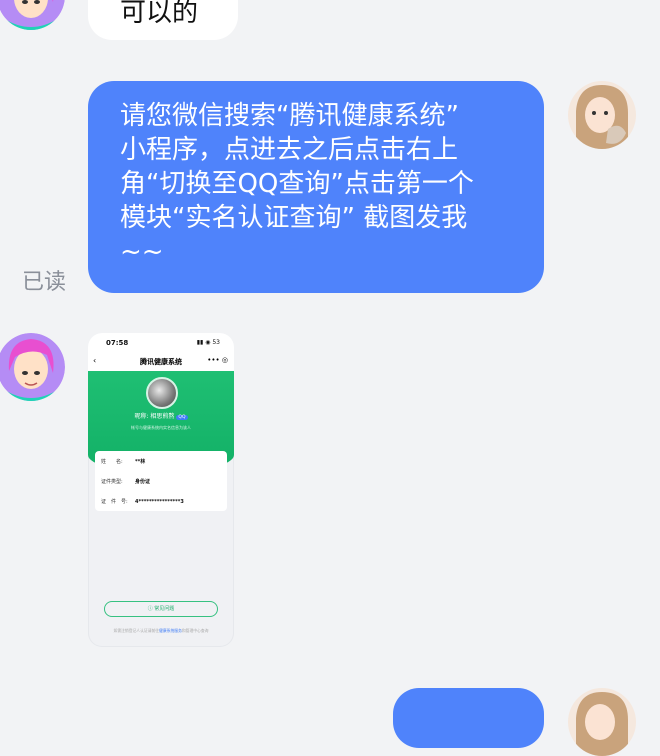 The width and height of the screenshot is (660, 756). What do you see at coordinates (112, 462) in the screenshot?
I see `row-key: 姓 名:` at bounding box center [112, 462].